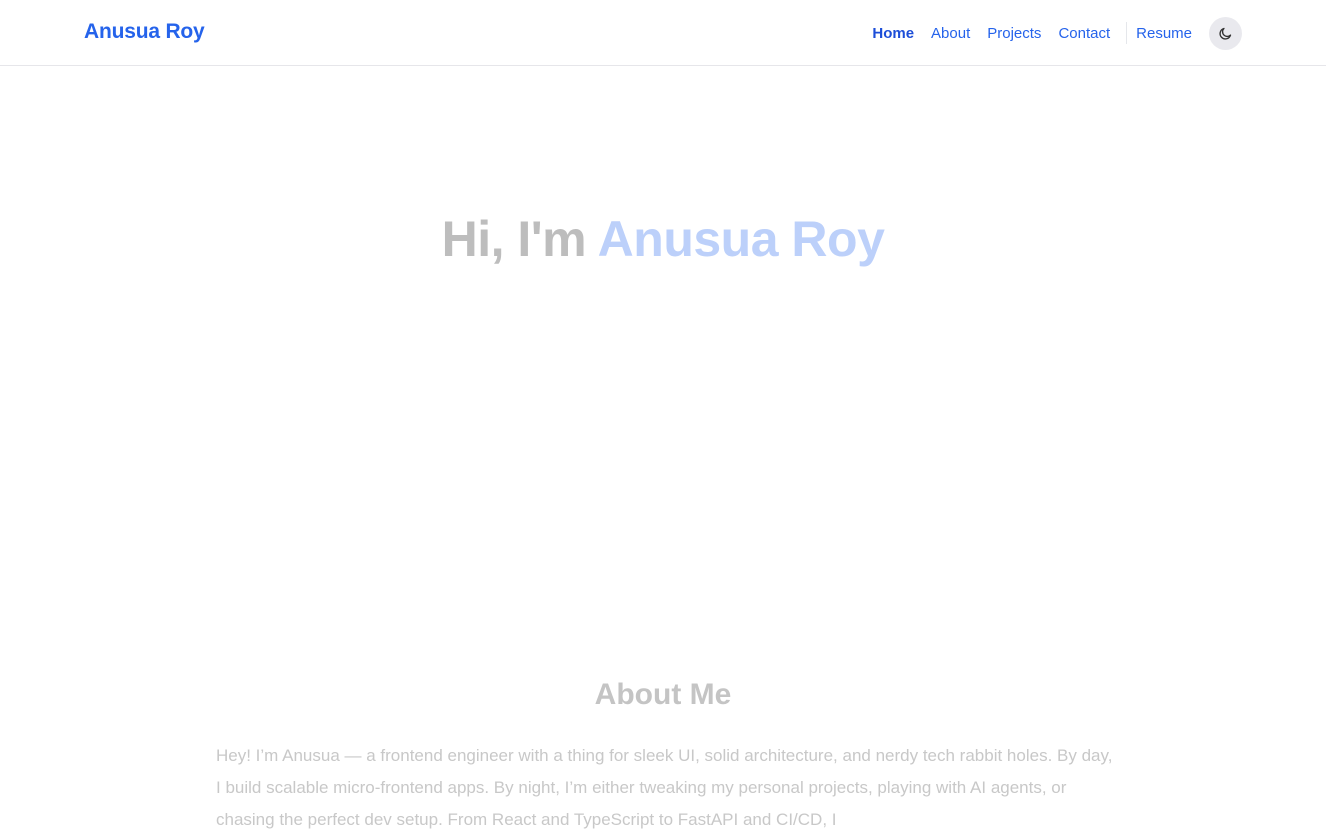 Image resolution: width=1326 pixels, height=836 pixels. I want to click on hero-name: Anusua Roy, so click(741, 239).